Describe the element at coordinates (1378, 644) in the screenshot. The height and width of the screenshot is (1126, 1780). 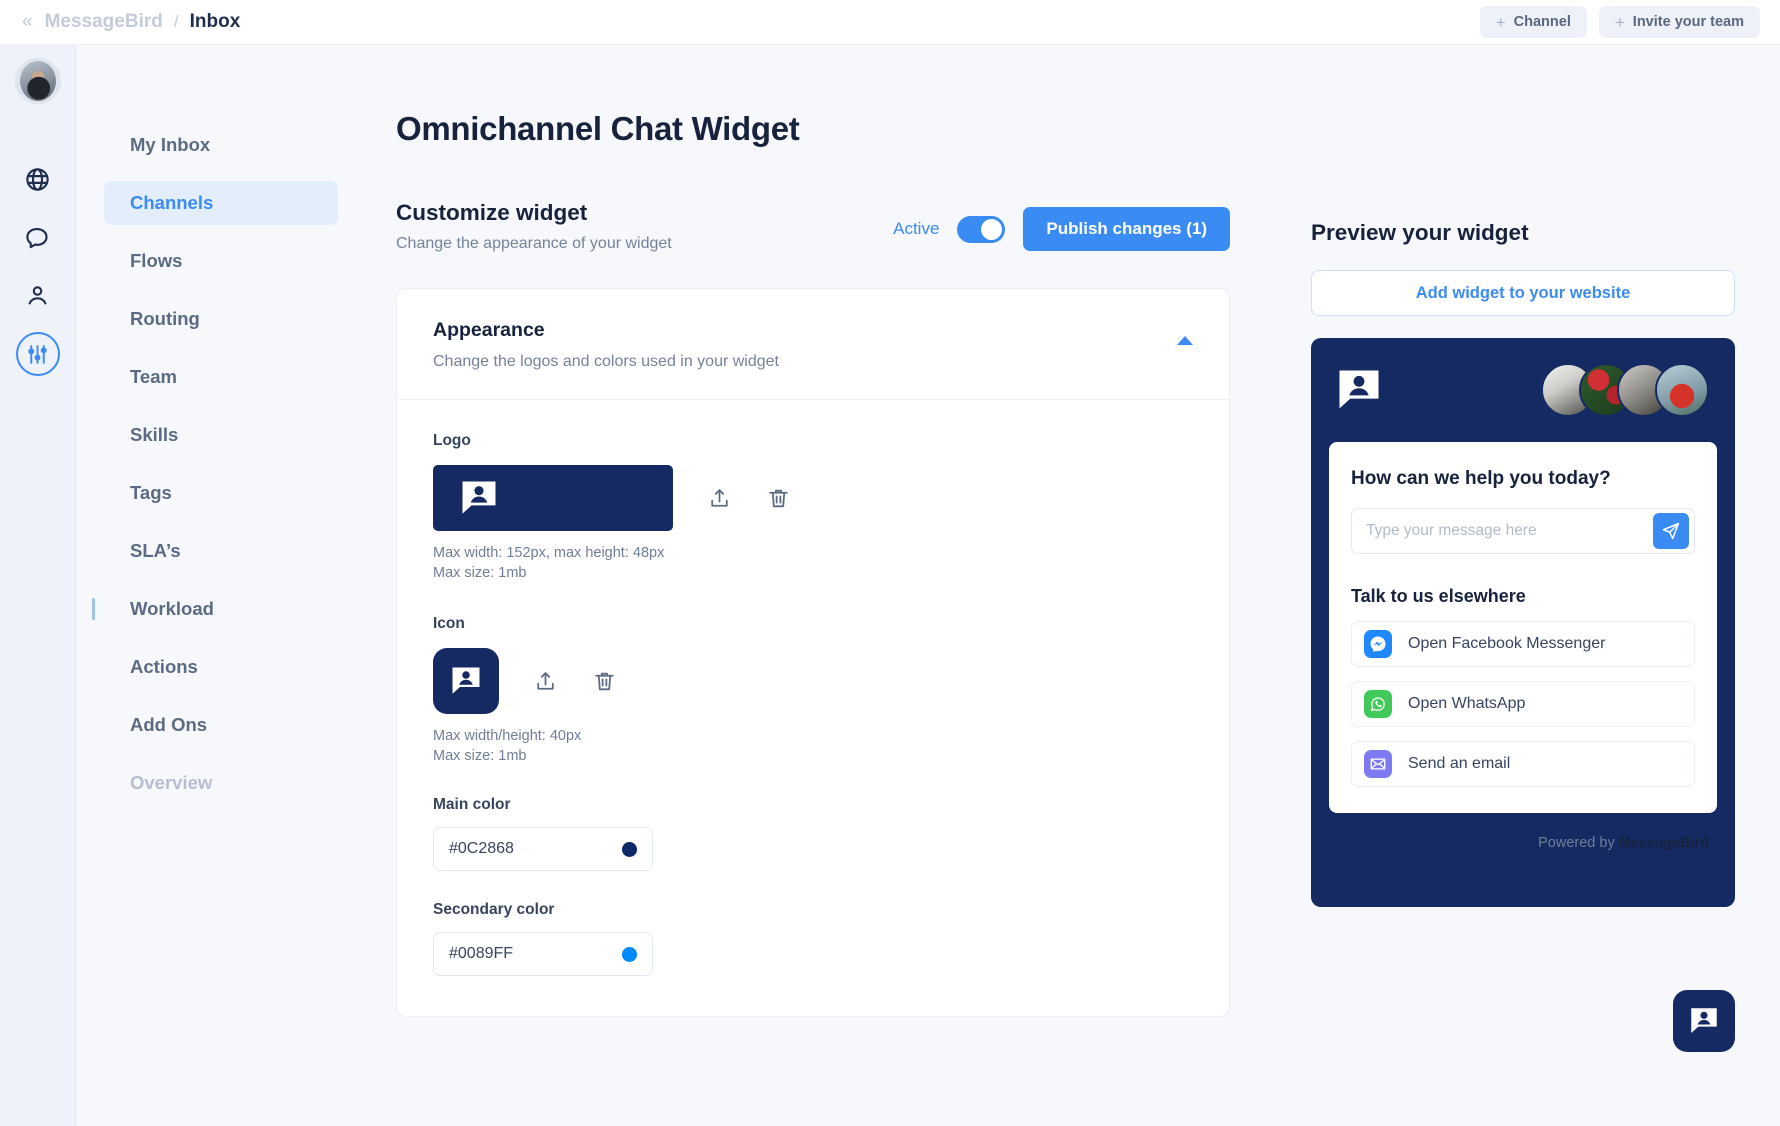
I see `messenger-icon` at that location.